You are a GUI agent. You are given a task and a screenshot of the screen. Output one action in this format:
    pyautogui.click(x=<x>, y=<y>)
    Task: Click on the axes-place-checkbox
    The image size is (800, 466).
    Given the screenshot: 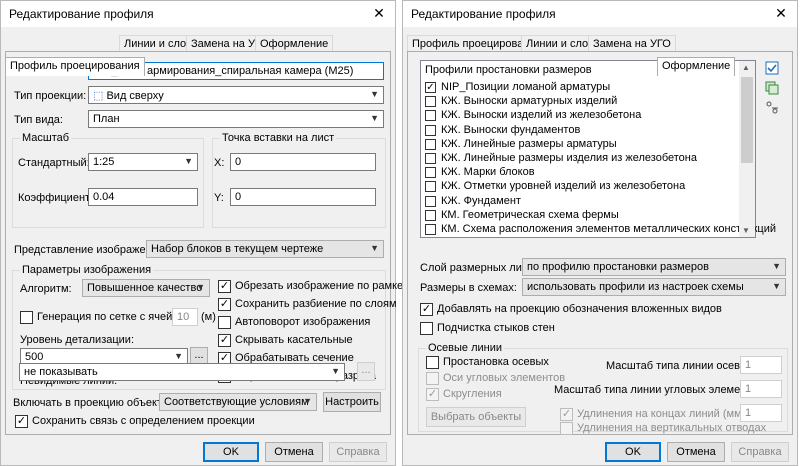 What is the action you would take?
    pyautogui.click(x=432, y=362)
    